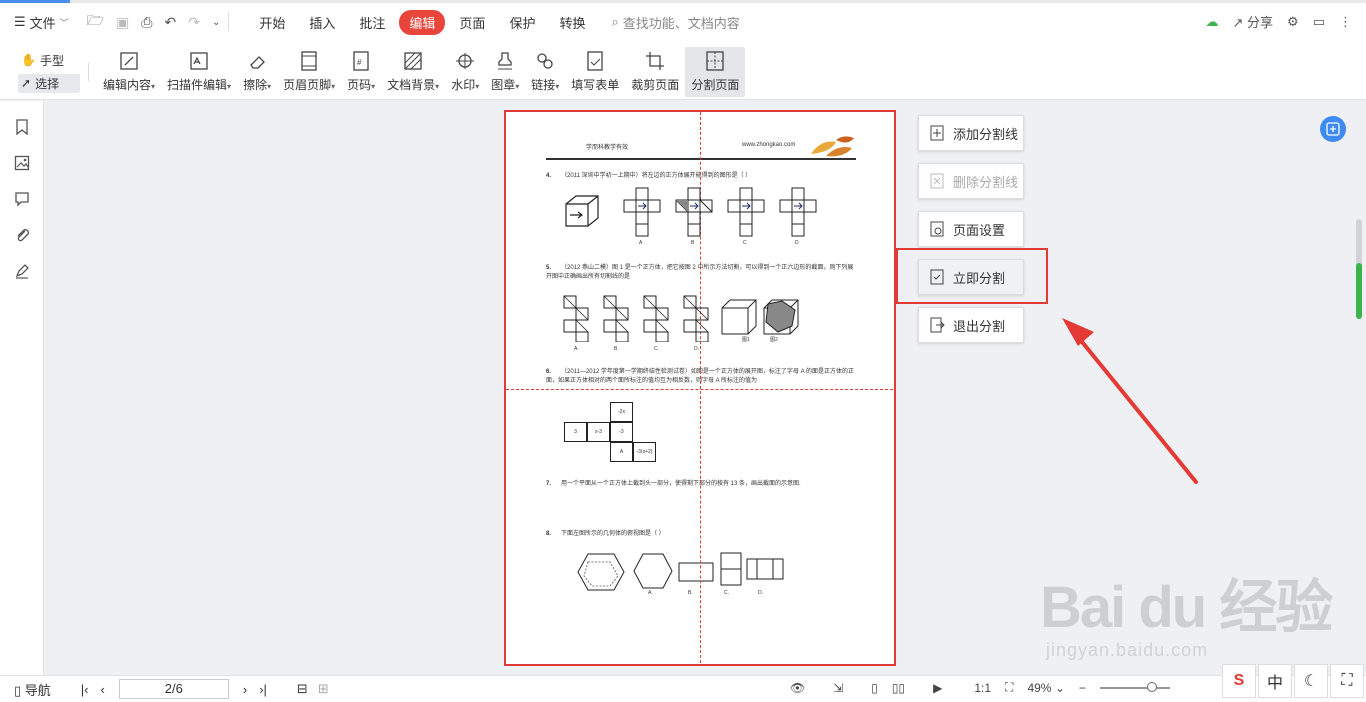 This screenshot has height=702, width=1366. Describe the element at coordinates (1212, 22) in the screenshot. I see `cloud-sync-icon: ☁` at that location.